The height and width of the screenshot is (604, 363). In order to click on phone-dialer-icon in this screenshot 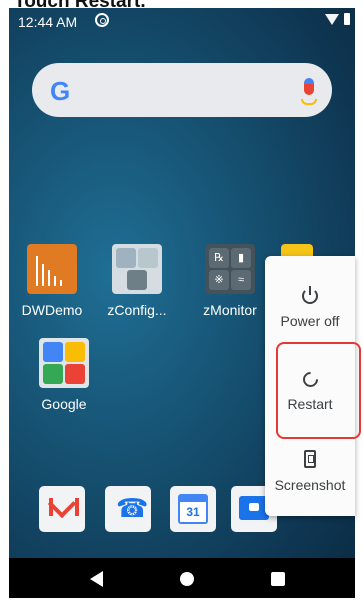, I will do `click(128, 509)`.